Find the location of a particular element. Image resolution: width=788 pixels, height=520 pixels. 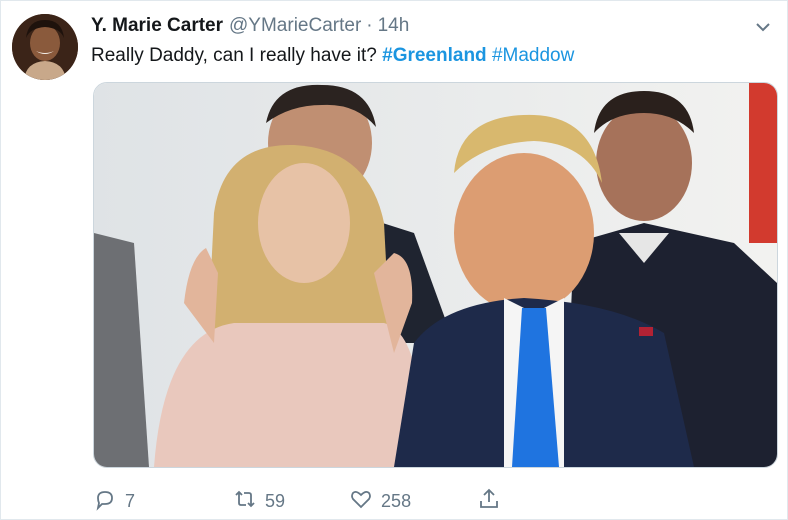

user-handle: @YMarieCarter is located at coordinates (295, 26).